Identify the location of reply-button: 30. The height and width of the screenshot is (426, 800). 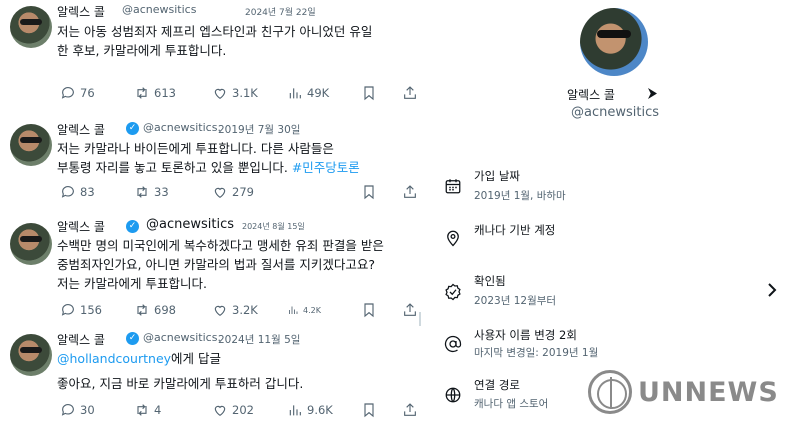
(77, 410).